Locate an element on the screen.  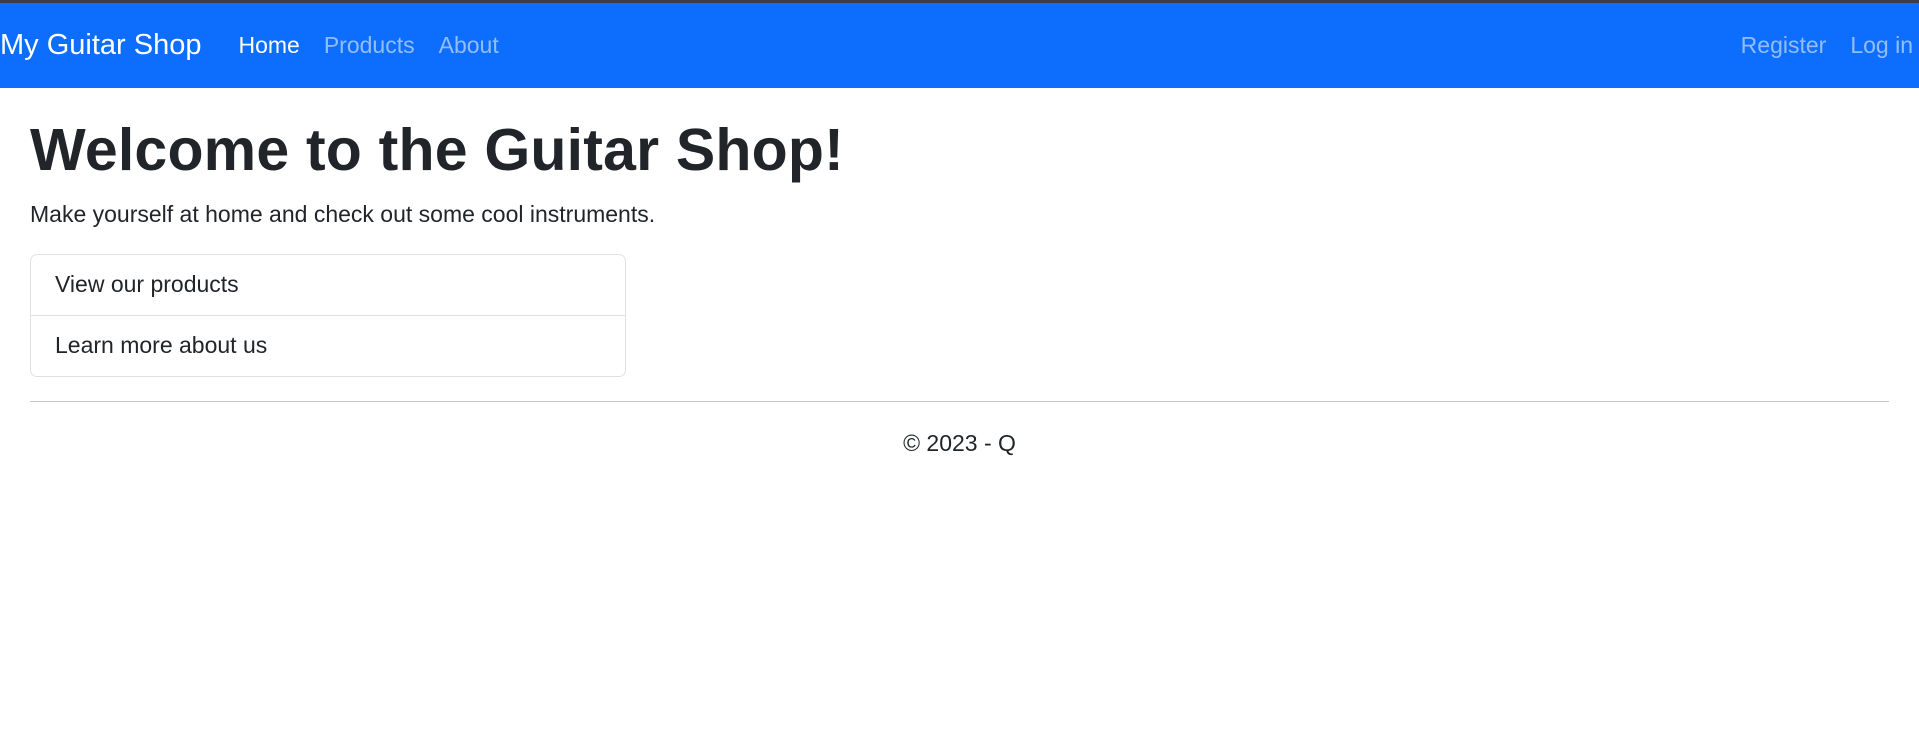
link-list: View our products Learn more about us is located at coordinates (328, 315).